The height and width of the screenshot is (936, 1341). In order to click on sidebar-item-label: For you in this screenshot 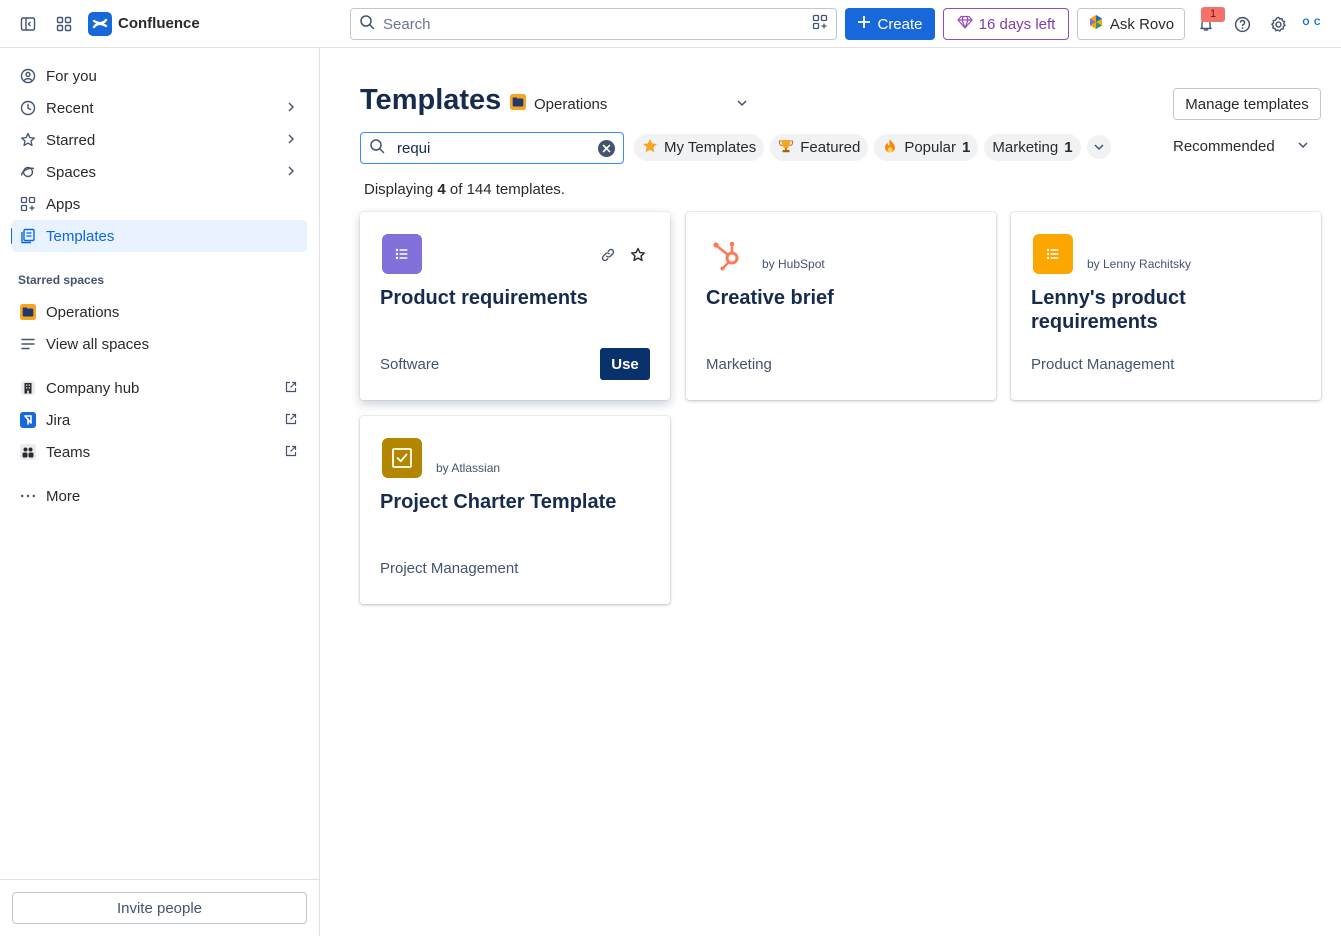, I will do `click(71, 76)`.